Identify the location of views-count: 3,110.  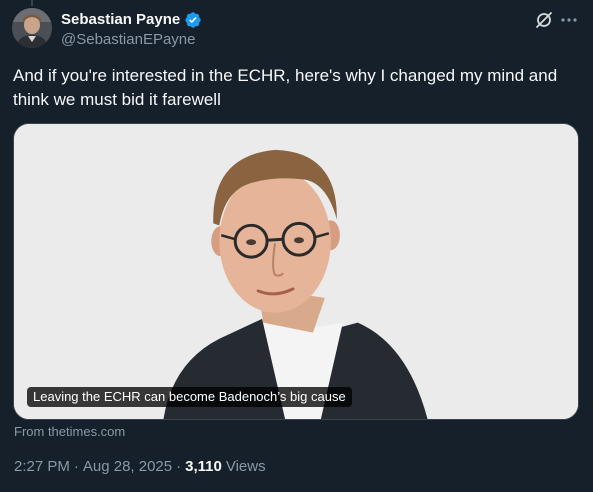
(203, 466).